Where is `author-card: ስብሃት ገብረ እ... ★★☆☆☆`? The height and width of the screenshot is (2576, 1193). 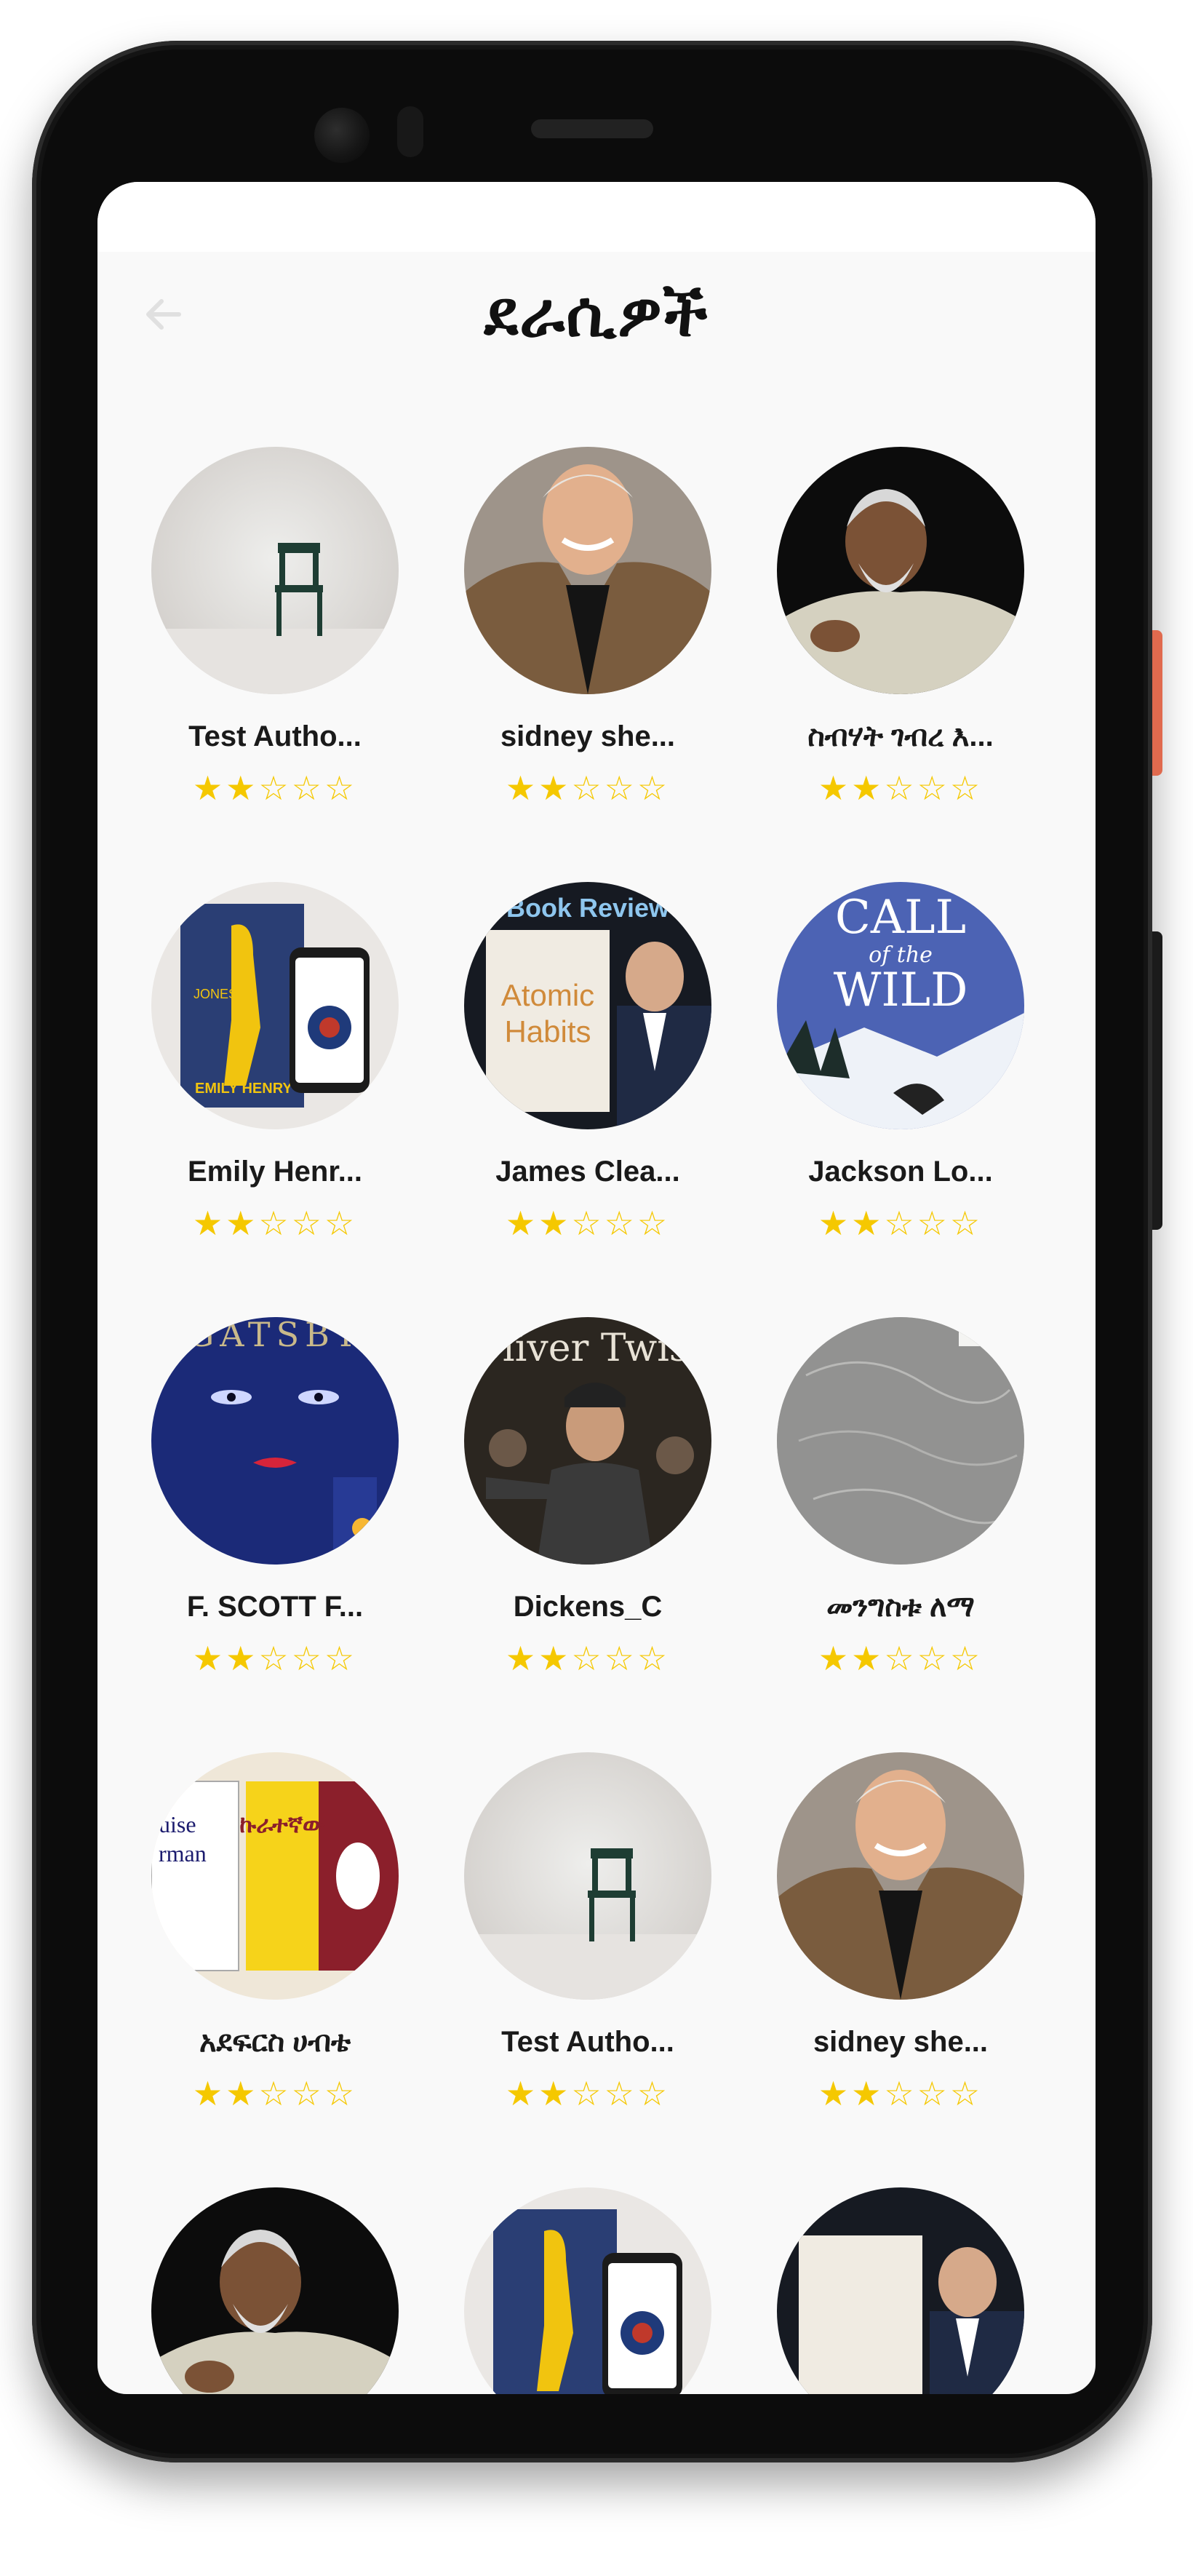 author-card: ስብሃት ገብረ እ... ★★☆☆☆ is located at coordinates (876, 650).